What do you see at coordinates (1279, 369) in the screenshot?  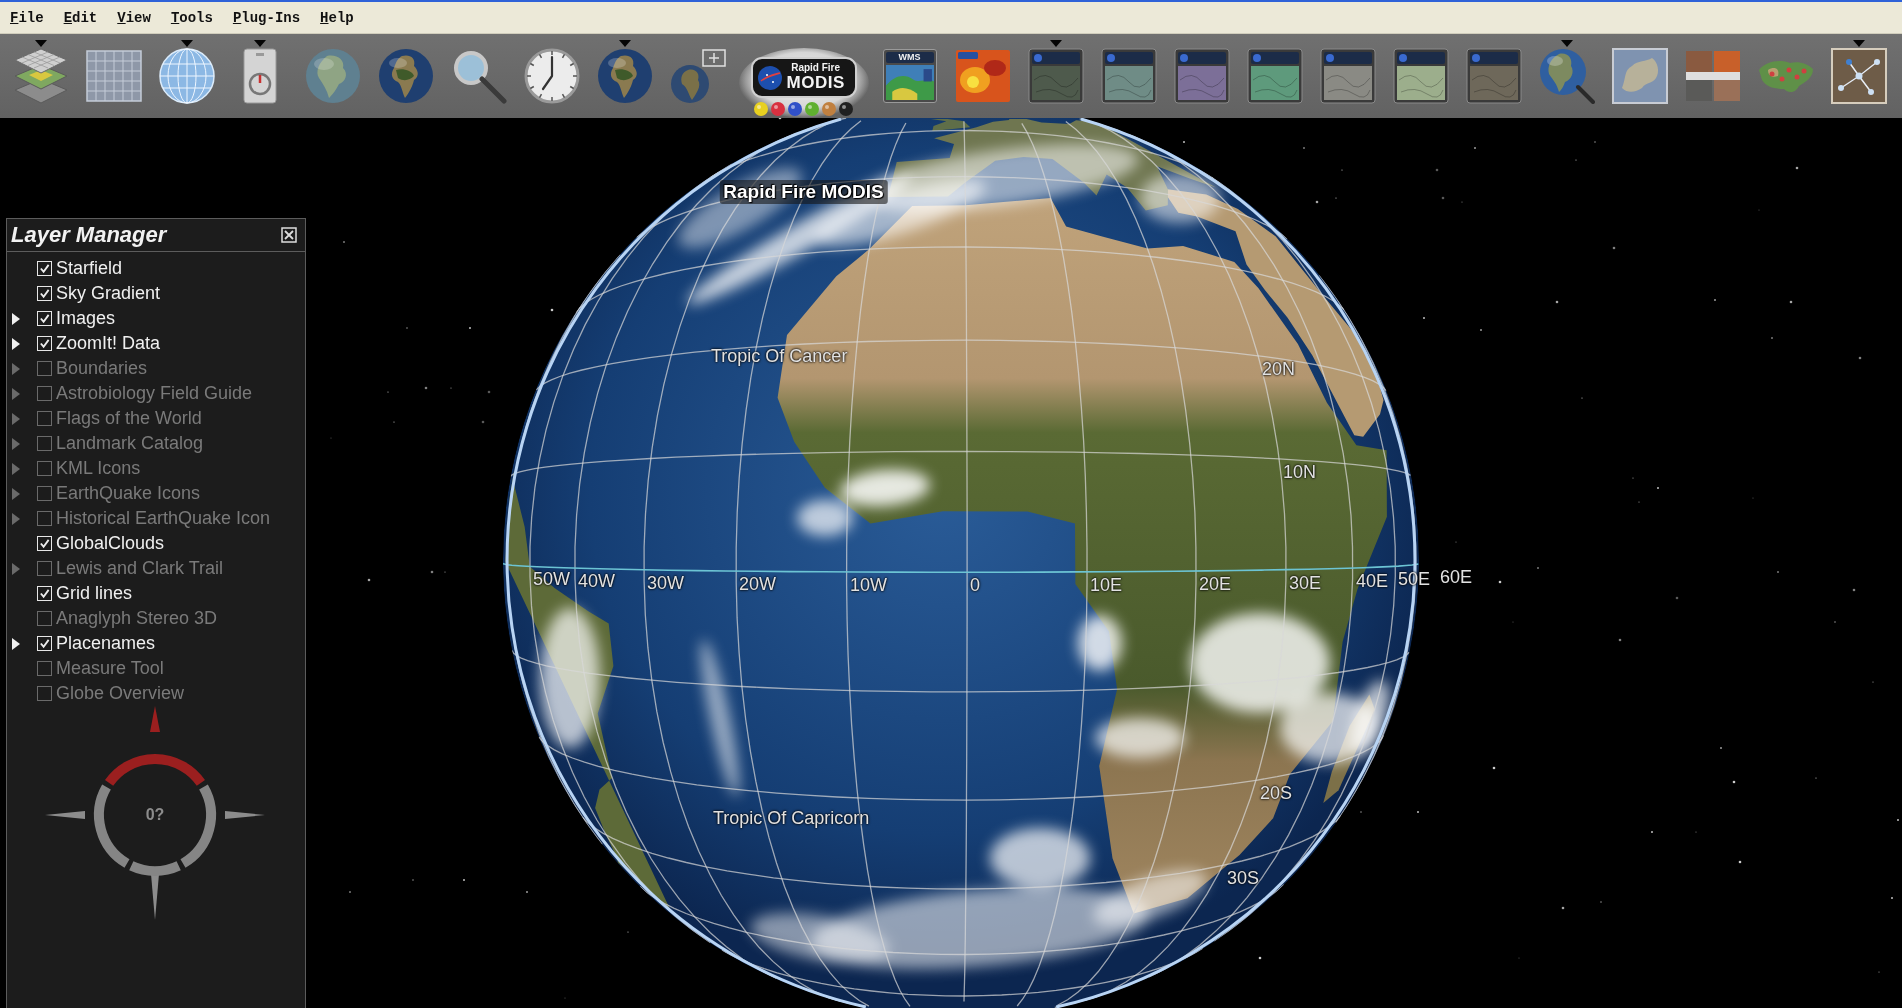 I see `grid-label: 20N` at bounding box center [1279, 369].